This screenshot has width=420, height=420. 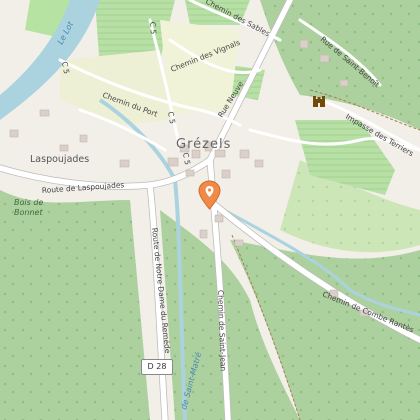 What do you see at coordinates (28, 212) in the screenshot?
I see `forest-label-line2: Bonnet` at bounding box center [28, 212].